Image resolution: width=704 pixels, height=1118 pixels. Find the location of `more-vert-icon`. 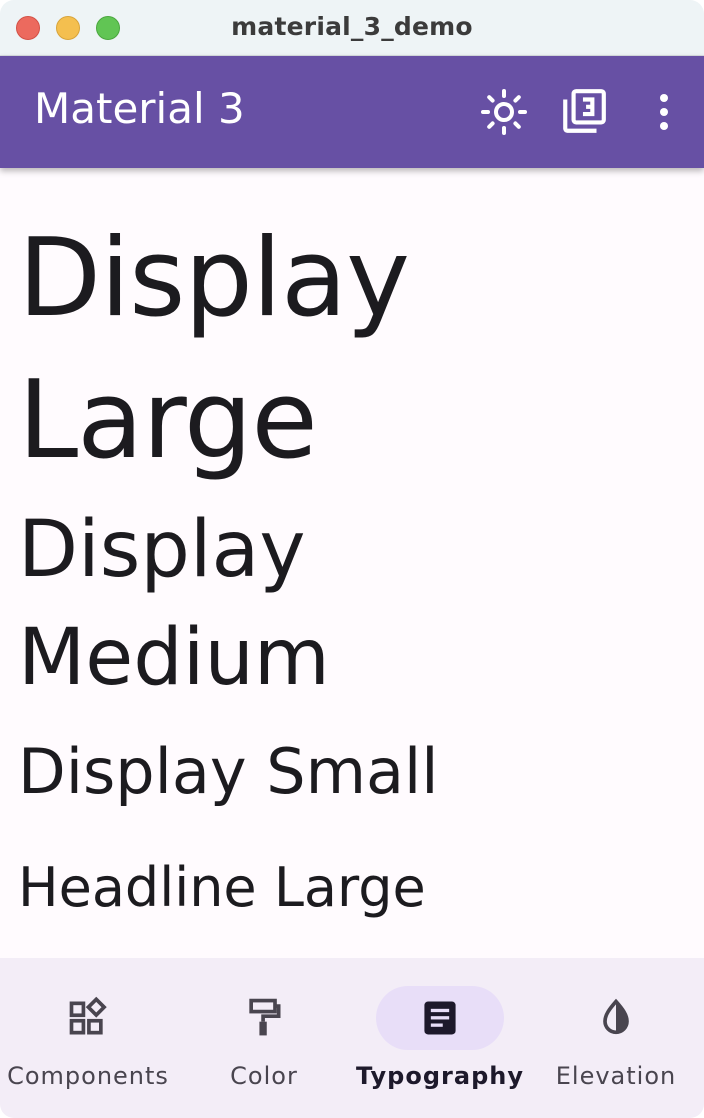

more-vert-icon is located at coordinates (664, 112).